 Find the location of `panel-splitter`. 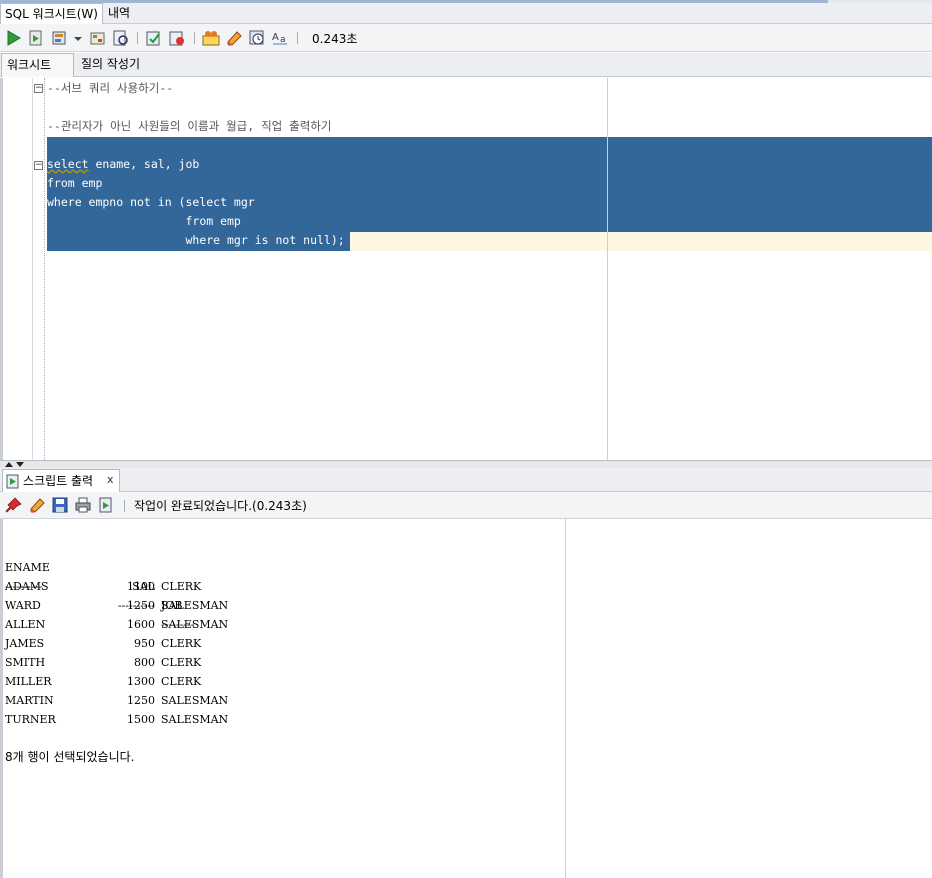

panel-splitter is located at coordinates (466, 464).